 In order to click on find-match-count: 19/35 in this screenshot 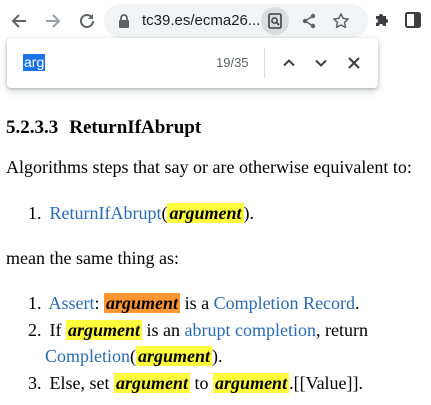, I will do `click(232, 62)`.